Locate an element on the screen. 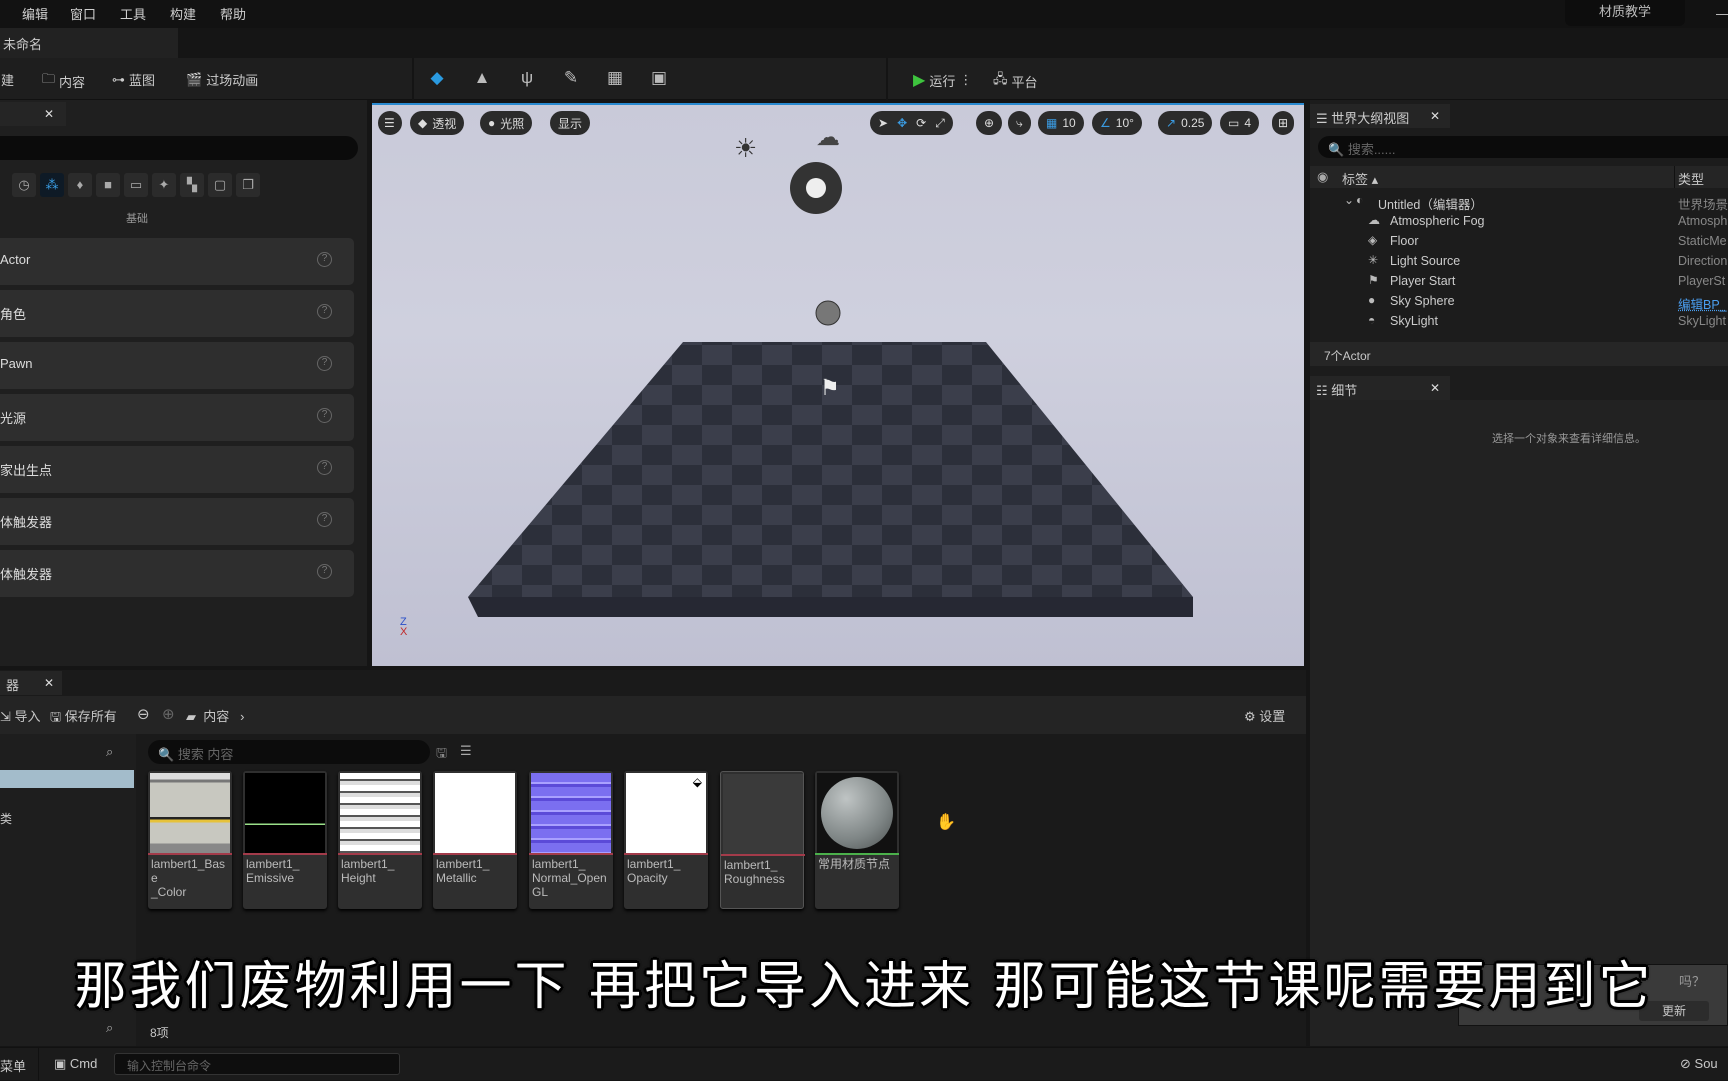  outliner-row: ✳ Light Source Direction is located at coordinates (1519, 262).